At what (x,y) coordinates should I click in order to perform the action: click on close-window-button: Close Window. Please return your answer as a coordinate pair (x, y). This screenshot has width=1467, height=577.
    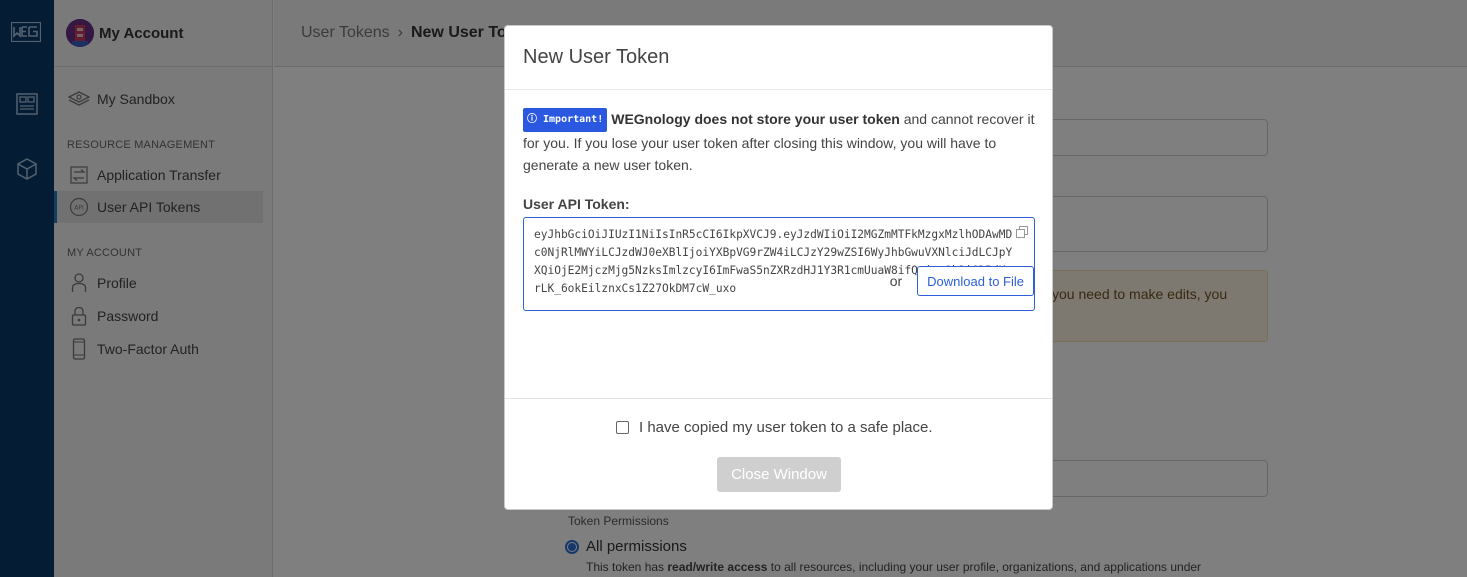
    Looking at the image, I should click on (779, 474).